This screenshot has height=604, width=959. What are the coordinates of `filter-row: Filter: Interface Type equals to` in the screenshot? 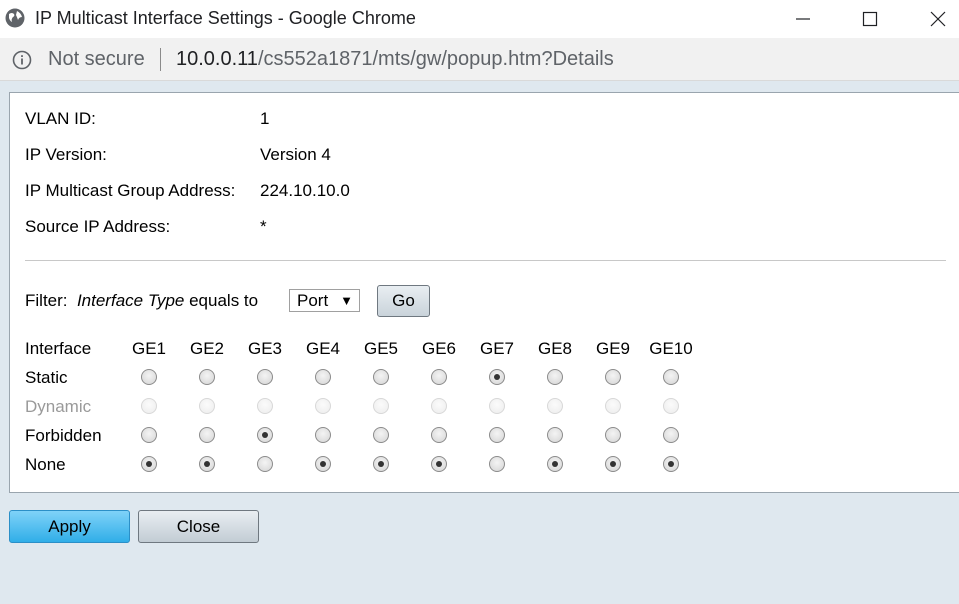 It's located at (141, 301).